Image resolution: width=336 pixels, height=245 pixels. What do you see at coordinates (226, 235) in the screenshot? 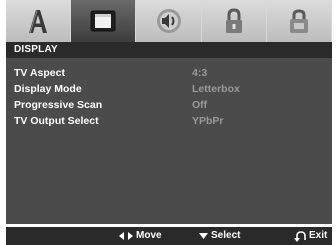
I see `select-hint-label: Select` at bounding box center [226, 235].